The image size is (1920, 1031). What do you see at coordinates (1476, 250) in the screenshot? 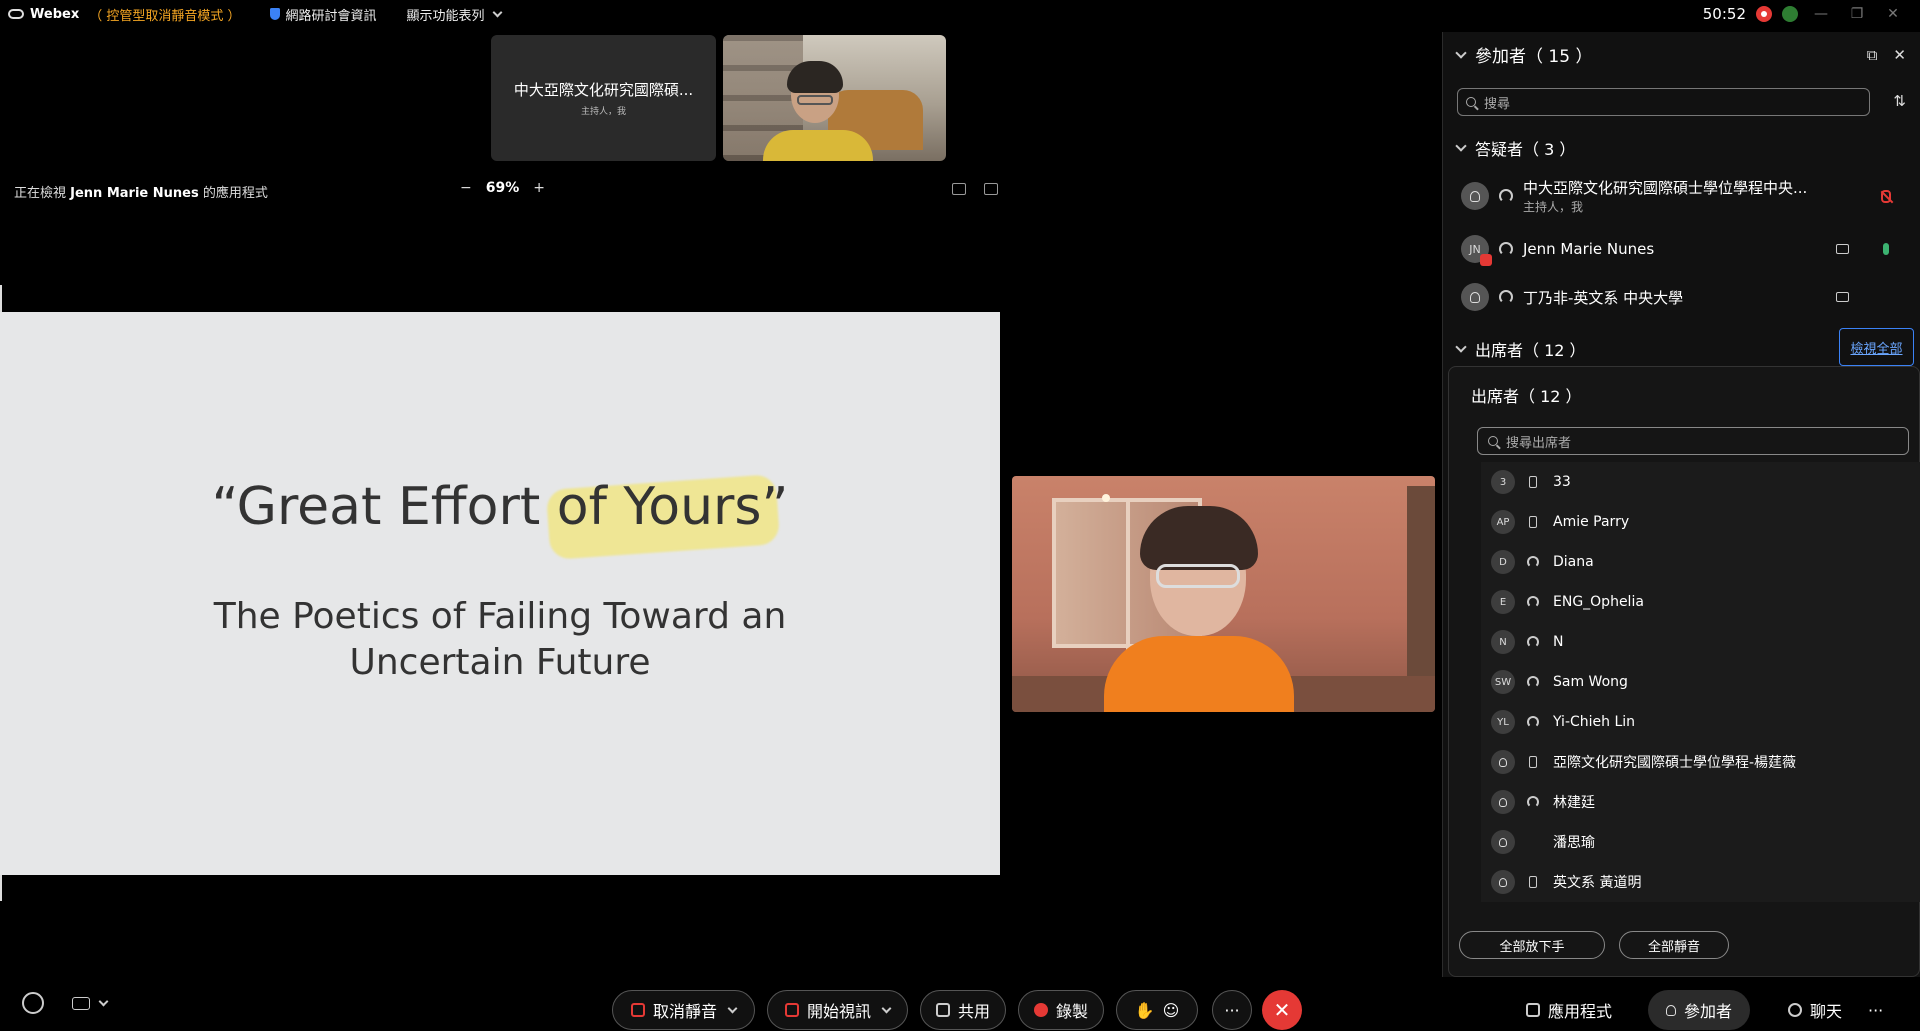
I see `avatar: JN` at bounding box center [1476, 250].